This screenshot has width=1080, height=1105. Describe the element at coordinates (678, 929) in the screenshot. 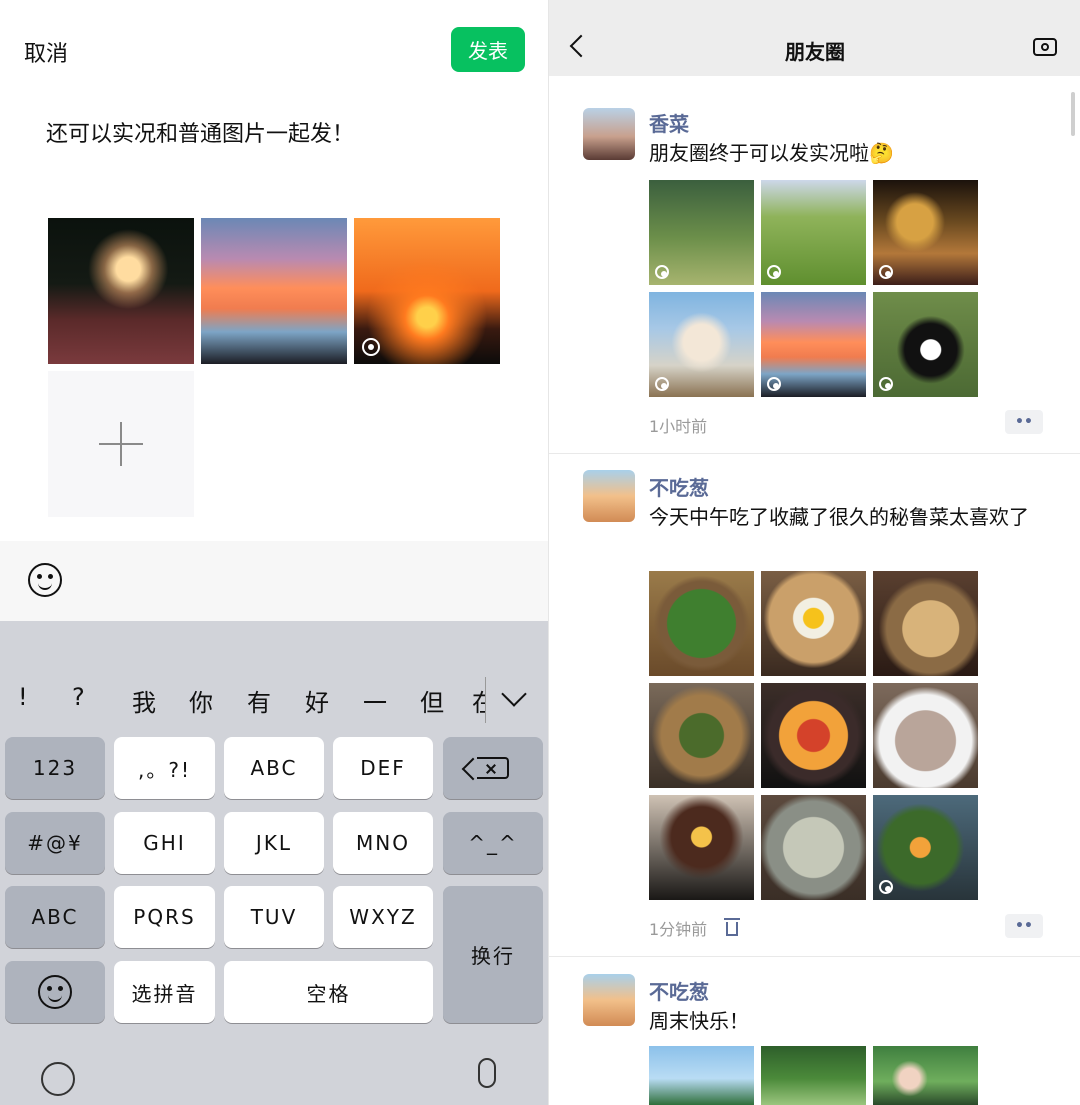

I see `post-time: 1分钟前` at that location.